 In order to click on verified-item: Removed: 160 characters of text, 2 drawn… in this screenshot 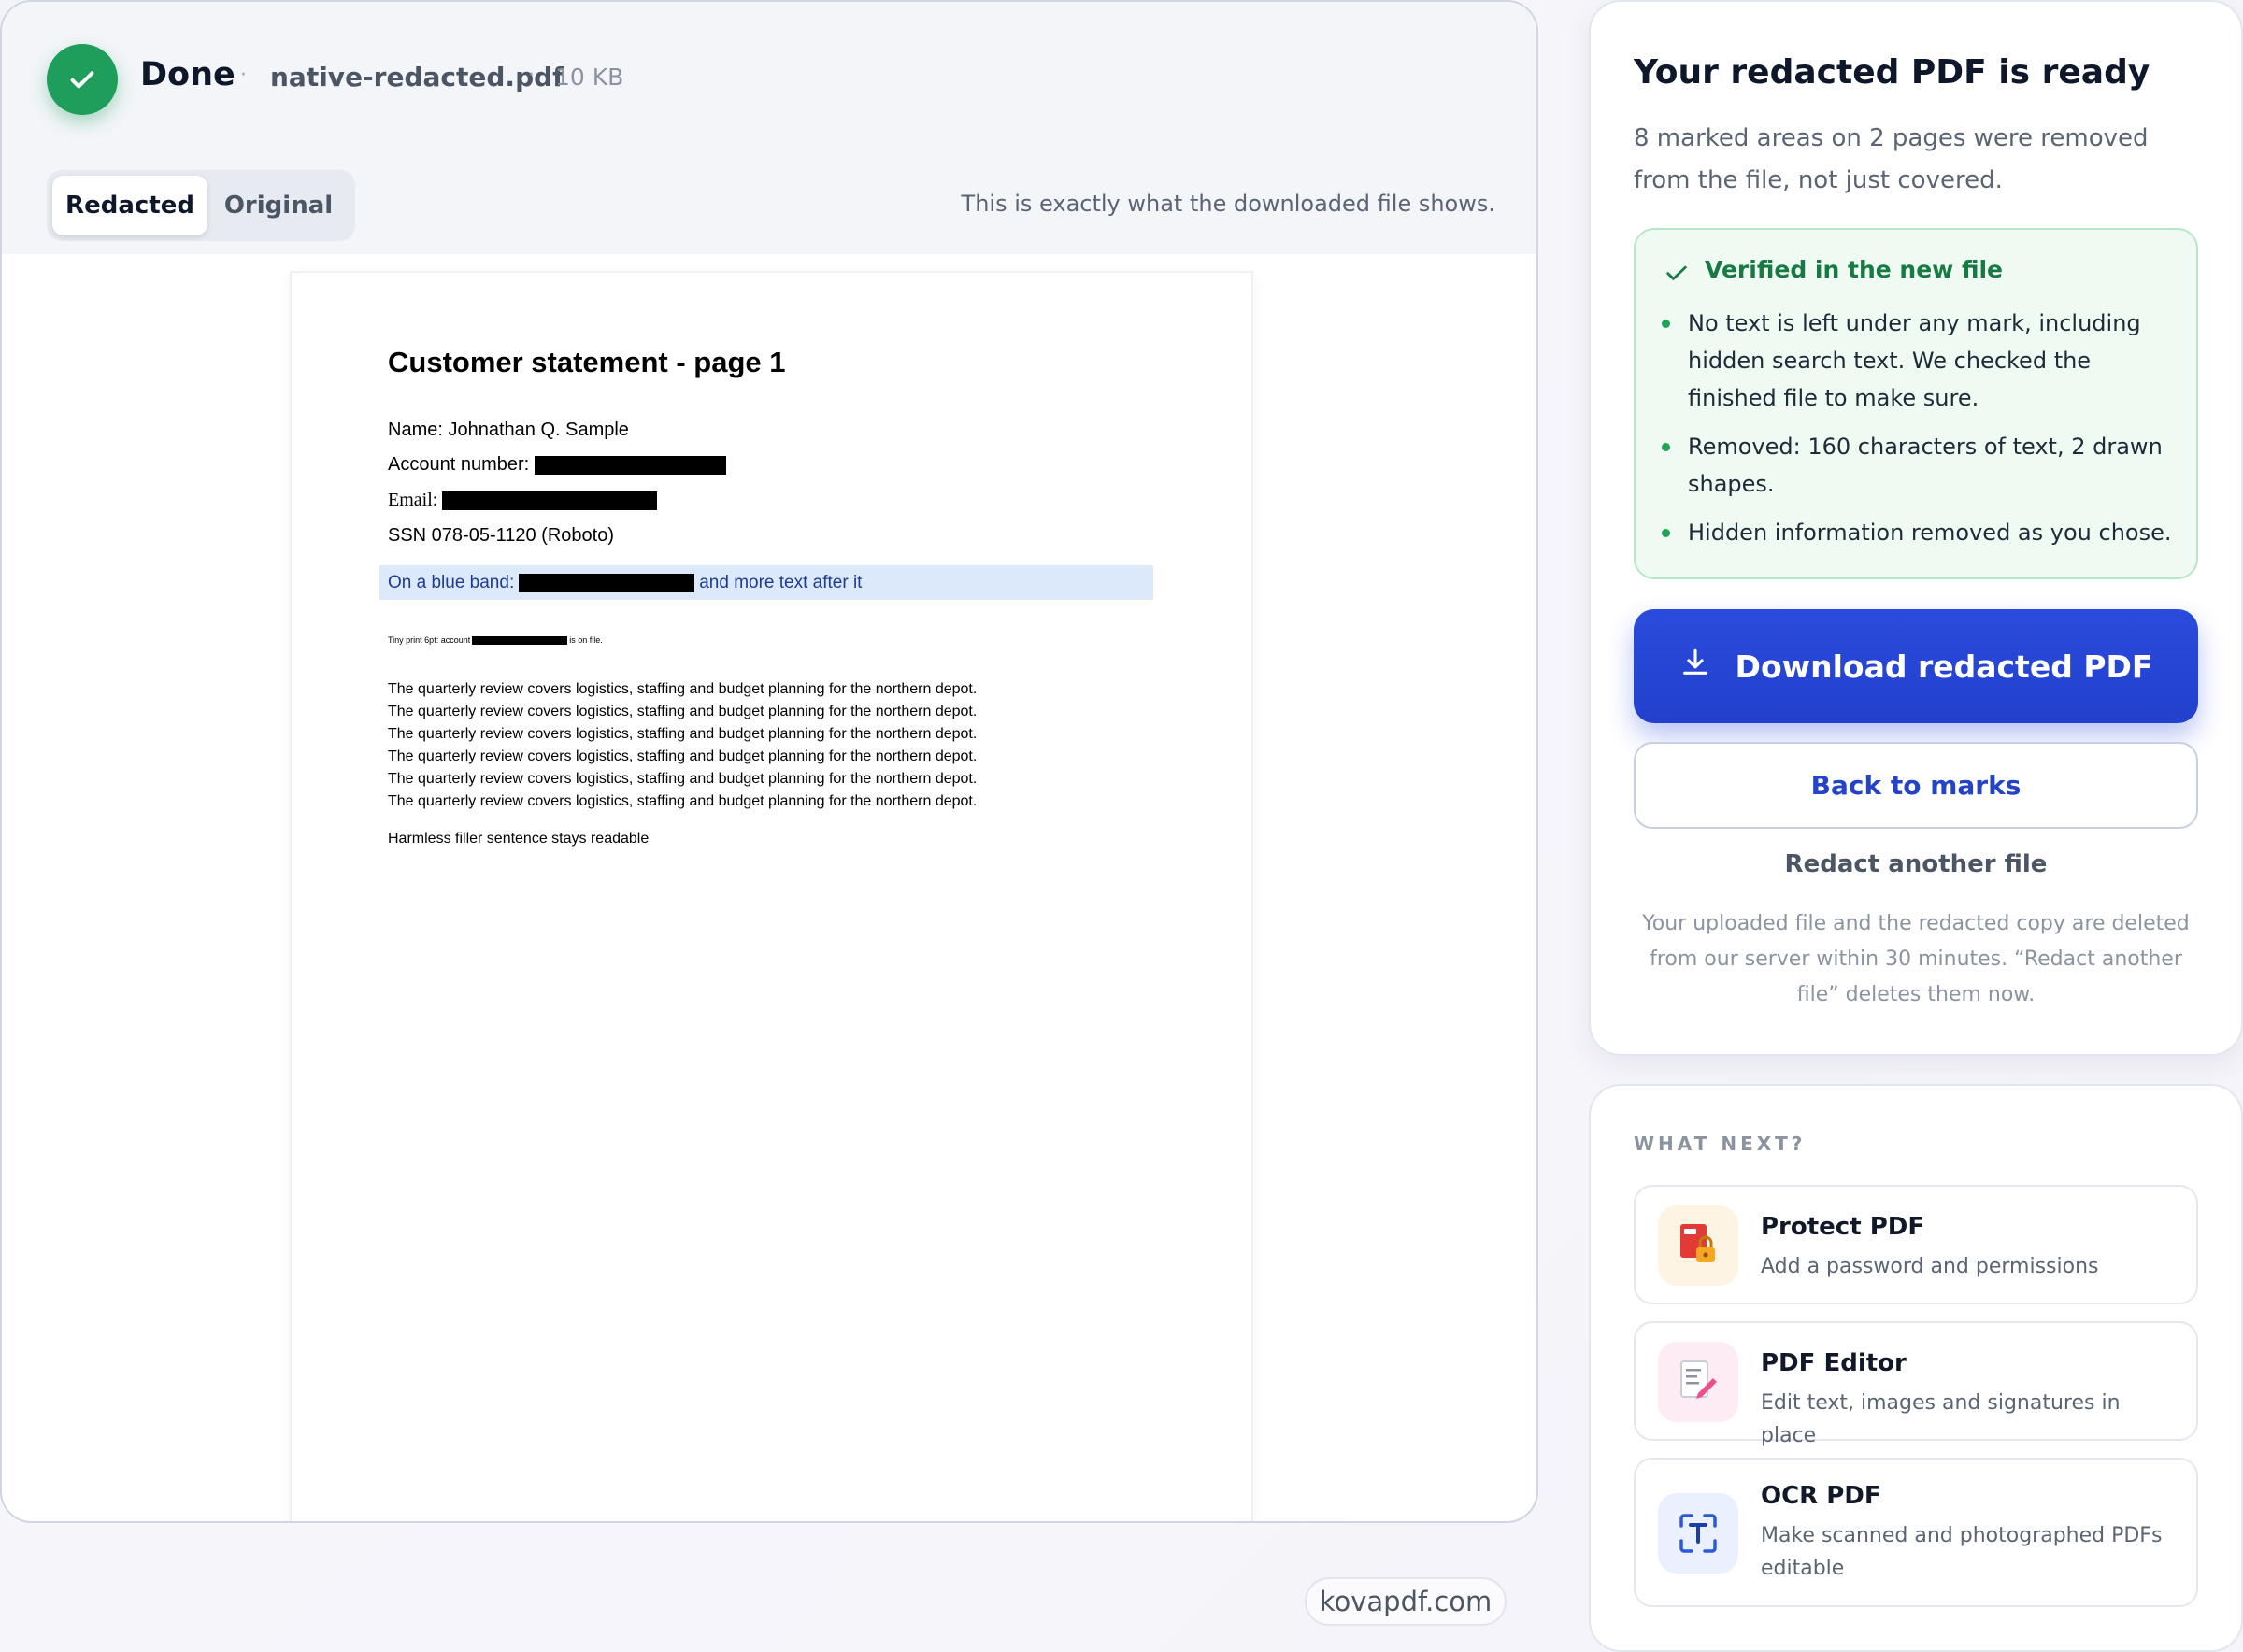, I will do `click(1918, 465)`.